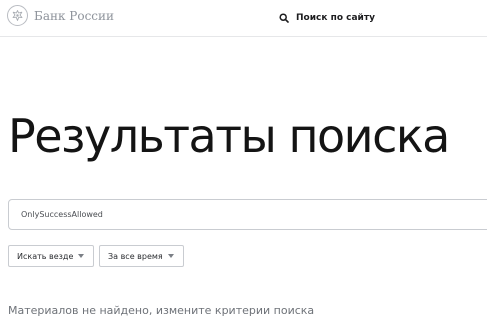  I want to click on site-search-label: Поиск по сайту, so click(335, 17).